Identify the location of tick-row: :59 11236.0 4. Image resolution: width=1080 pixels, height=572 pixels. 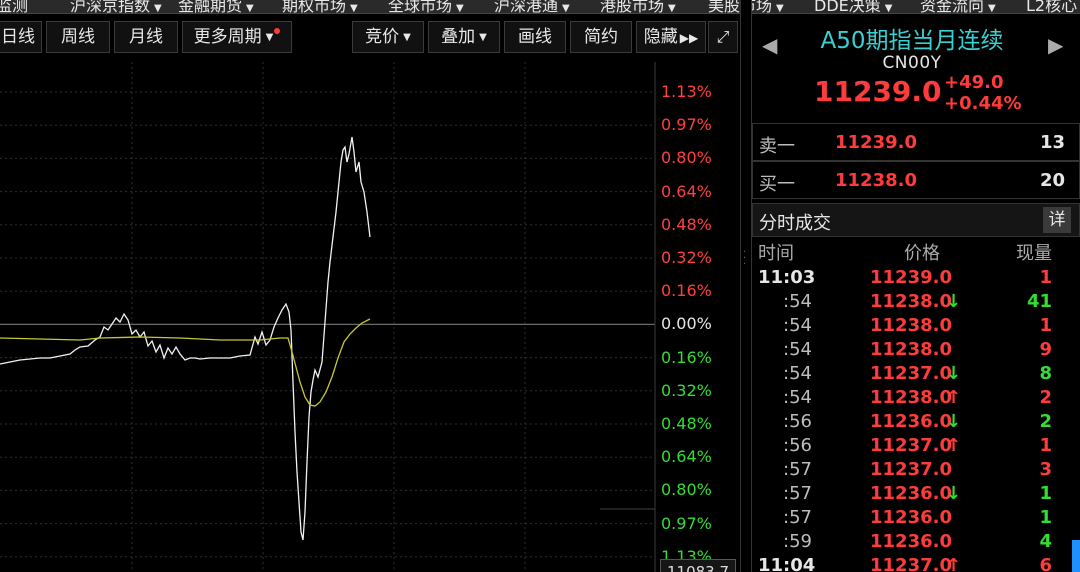
(916, 543).